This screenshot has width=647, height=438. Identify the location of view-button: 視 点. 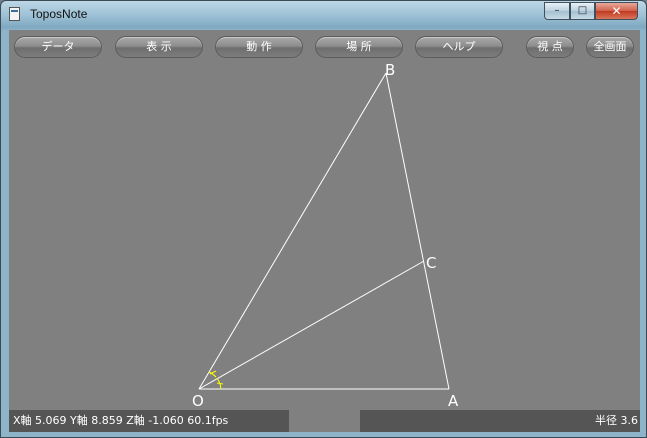
(550, 47).